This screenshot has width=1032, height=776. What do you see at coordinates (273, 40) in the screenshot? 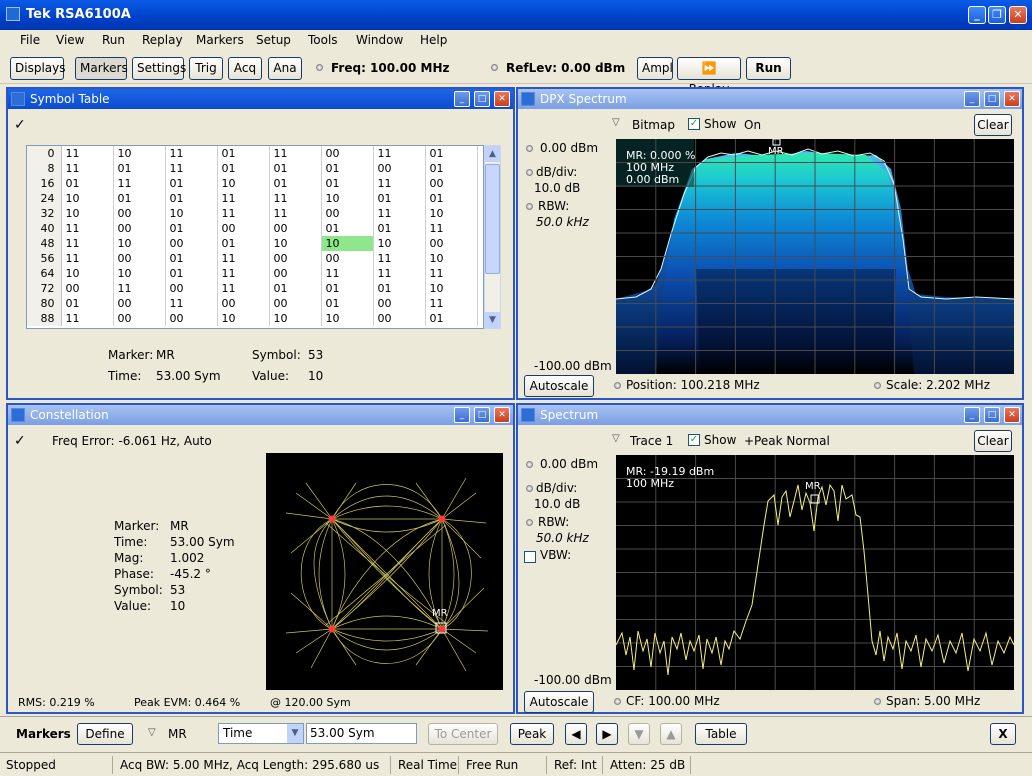
I see `menu-setup: Setup` at bounding box center [273, 40].